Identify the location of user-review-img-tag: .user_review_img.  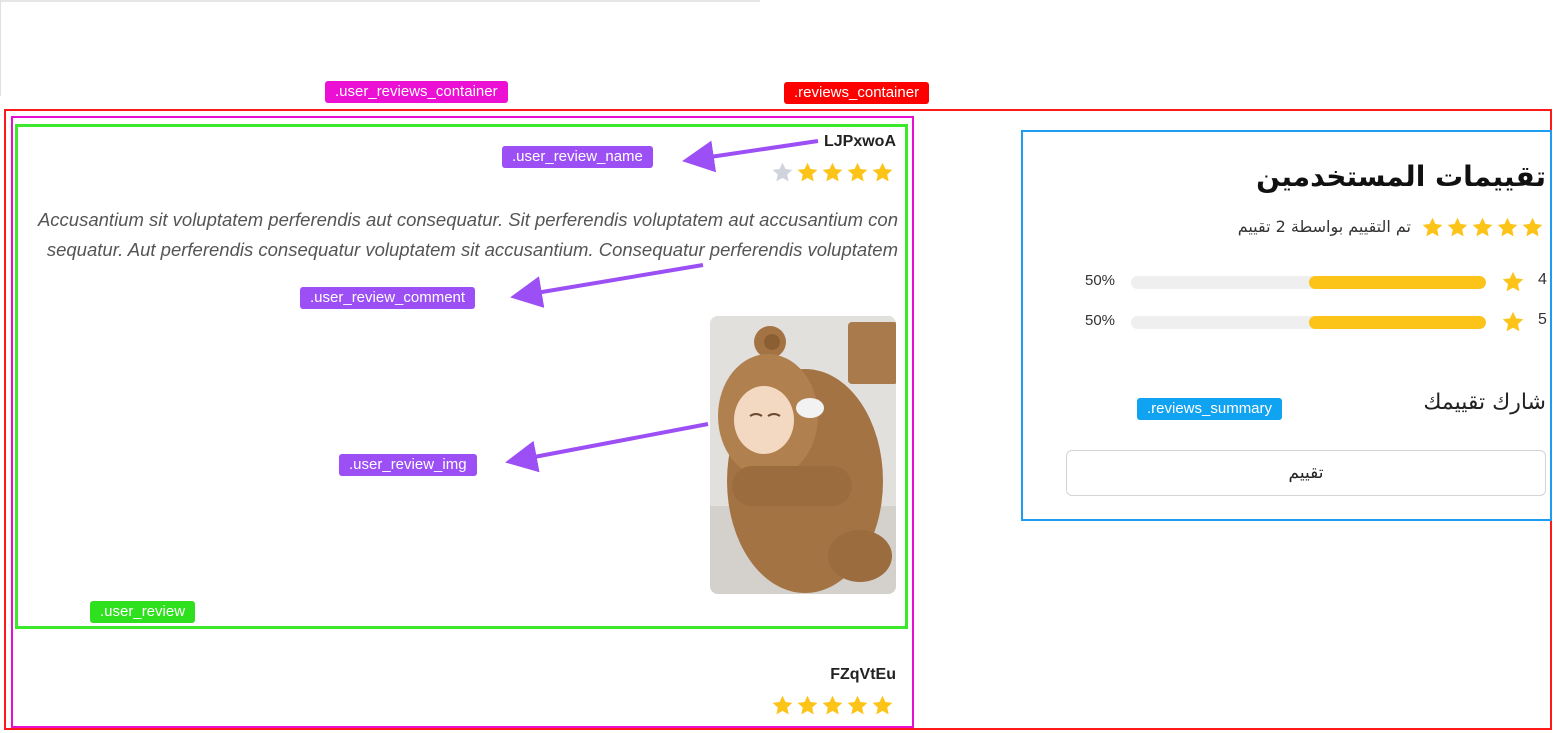
(408, 465).